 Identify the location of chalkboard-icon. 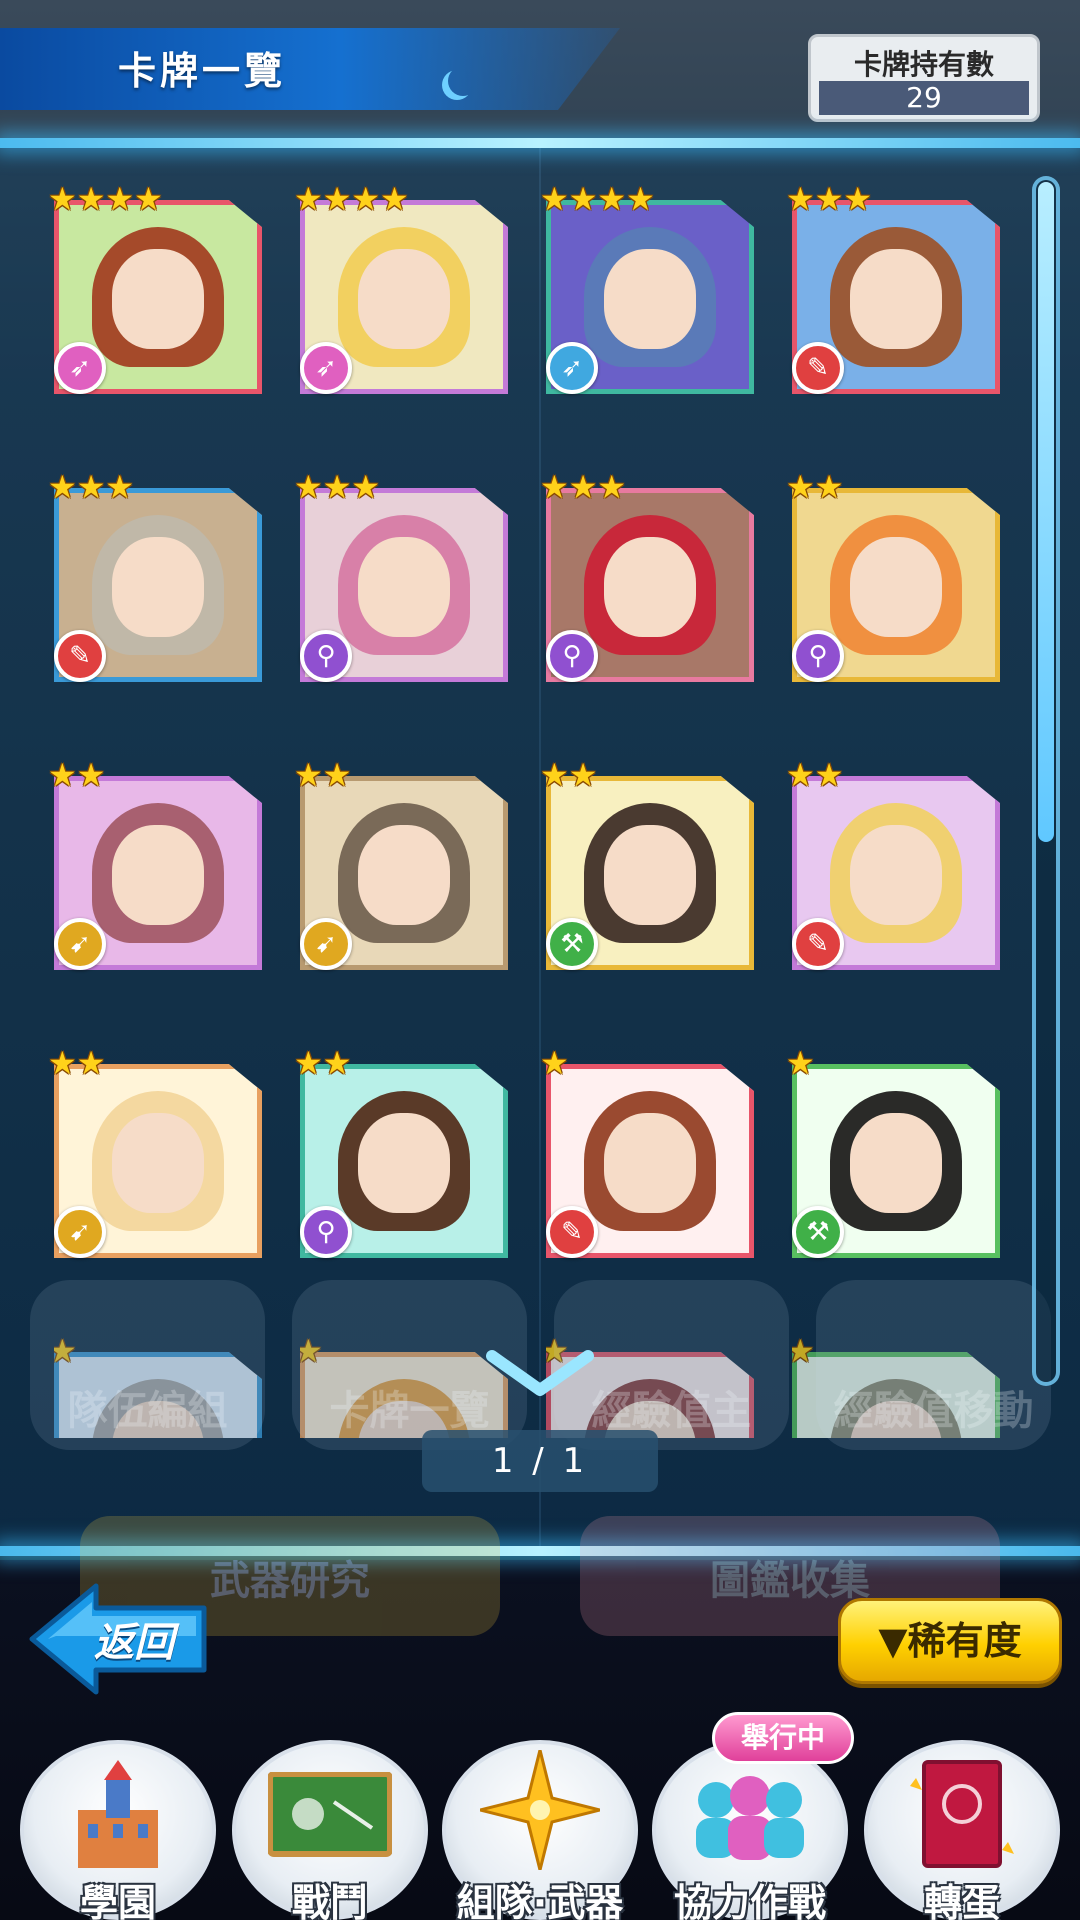
(330, 1814).